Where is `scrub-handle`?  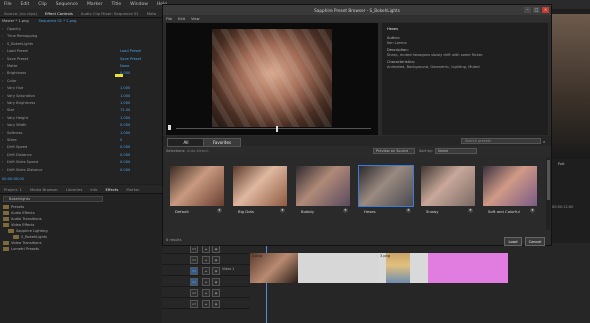
scrub-handle is located at coordinates (277, 129).